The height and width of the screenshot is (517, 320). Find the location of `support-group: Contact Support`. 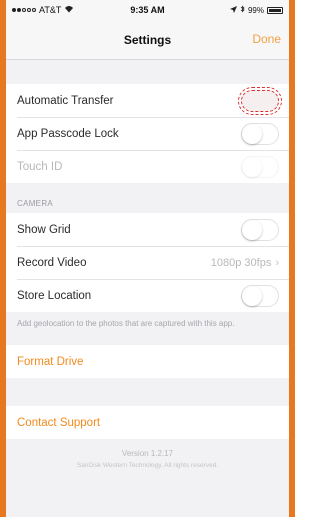

support-group: Contact Support is located at coordinates (147, 422).